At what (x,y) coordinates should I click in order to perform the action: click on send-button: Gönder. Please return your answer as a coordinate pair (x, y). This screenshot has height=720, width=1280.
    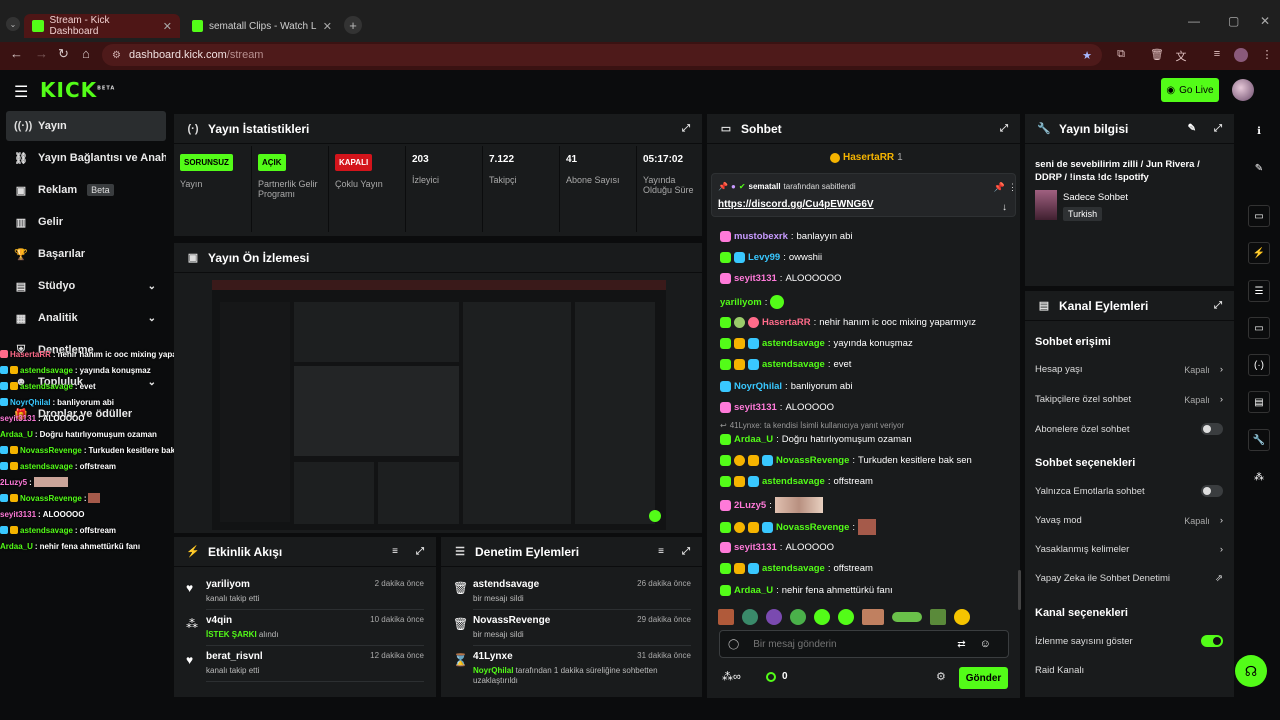
    Looking at the image, I should click on (983, 678).